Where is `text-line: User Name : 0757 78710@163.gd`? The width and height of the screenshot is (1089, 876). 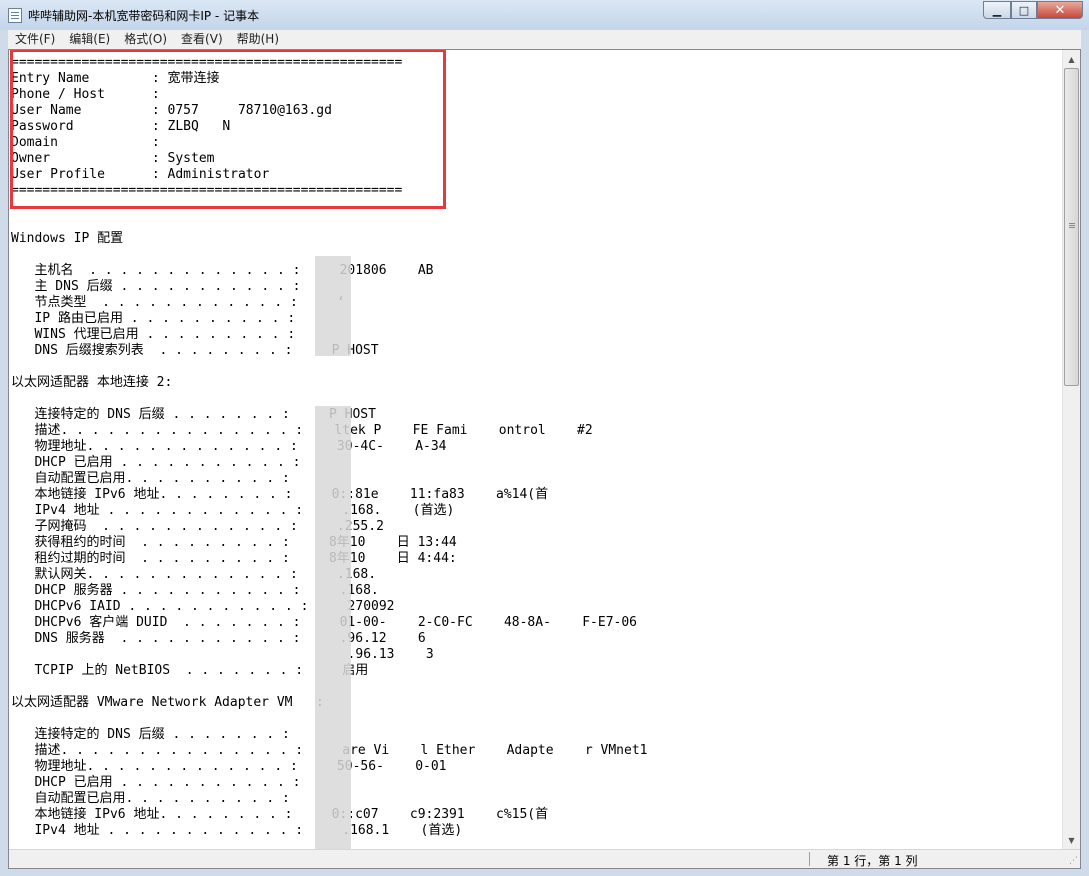
text-line: User Name : 0757 78710@163.gd is located at coordinates (171, 110).